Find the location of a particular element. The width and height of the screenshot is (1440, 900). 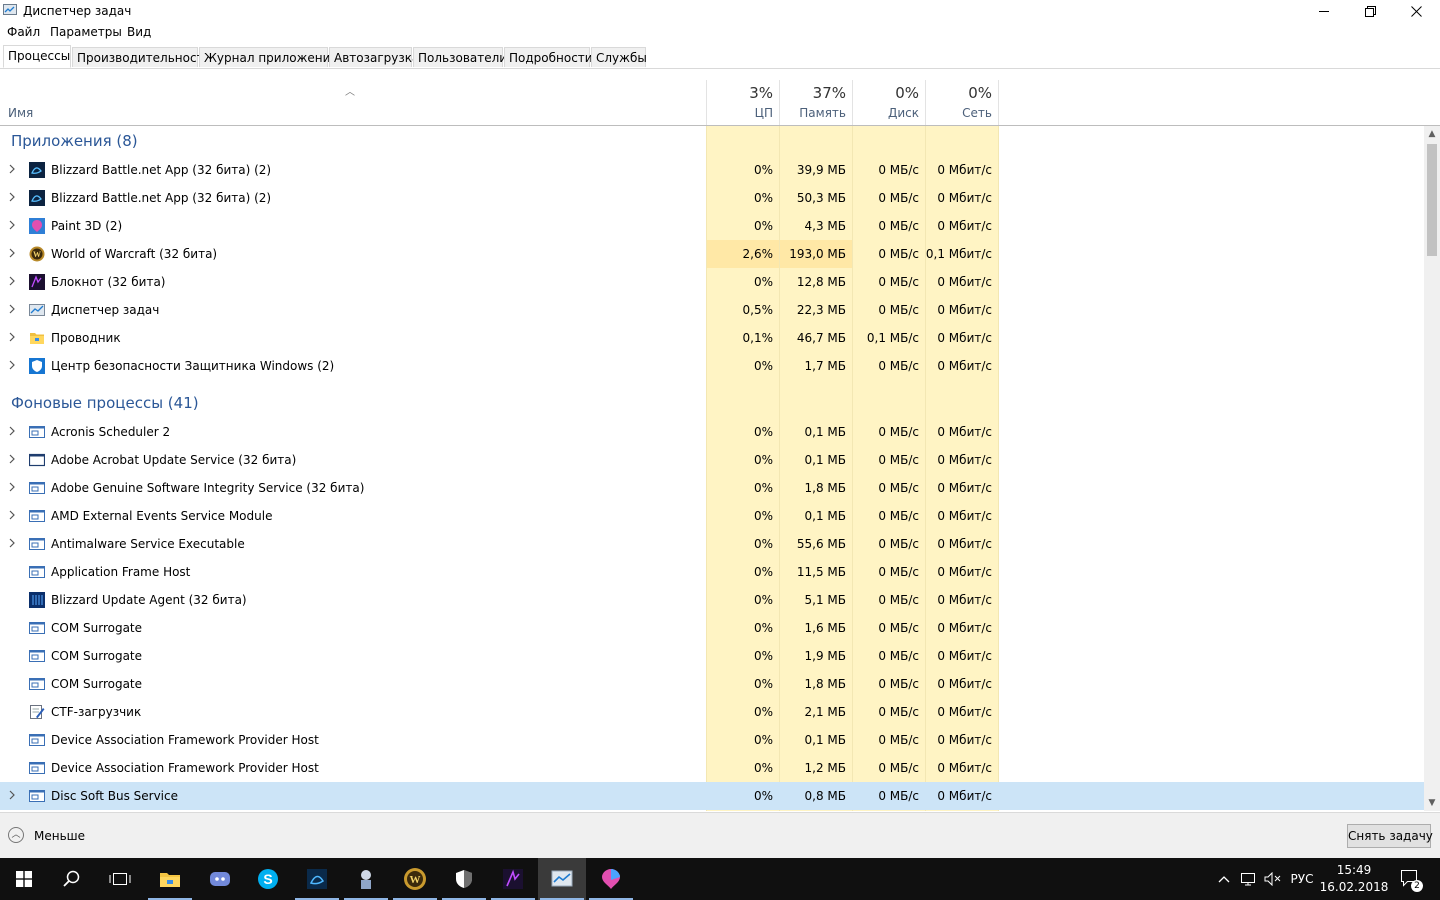

sort-ascending-icon: ︿ is located at coordinates (350, 90).